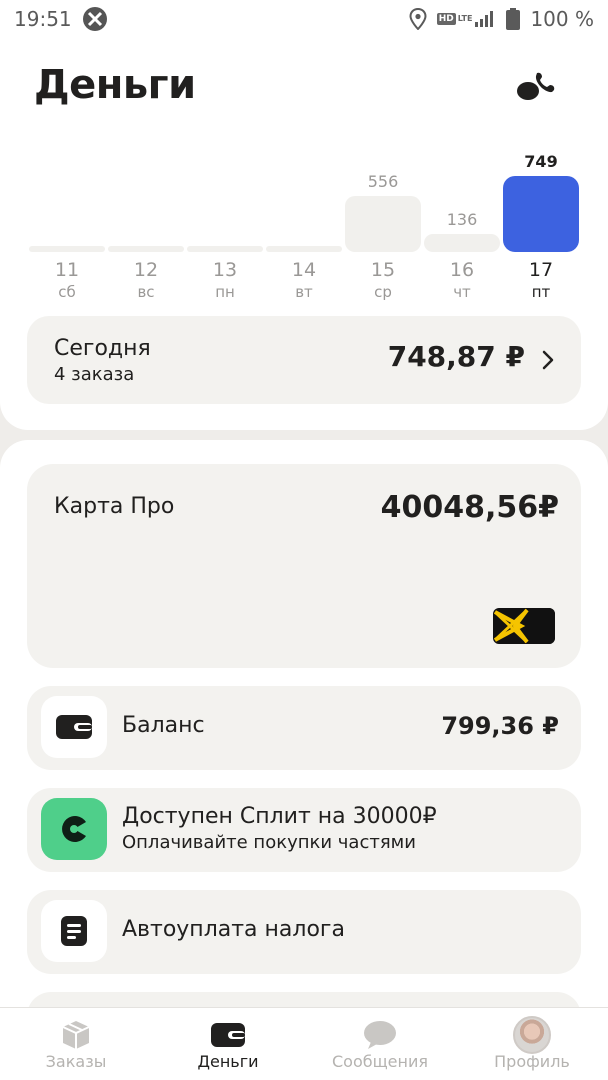  Describe the element at coordinates (541, 161) in the screenshot. I see `chart-bar-value: 749` at that location.